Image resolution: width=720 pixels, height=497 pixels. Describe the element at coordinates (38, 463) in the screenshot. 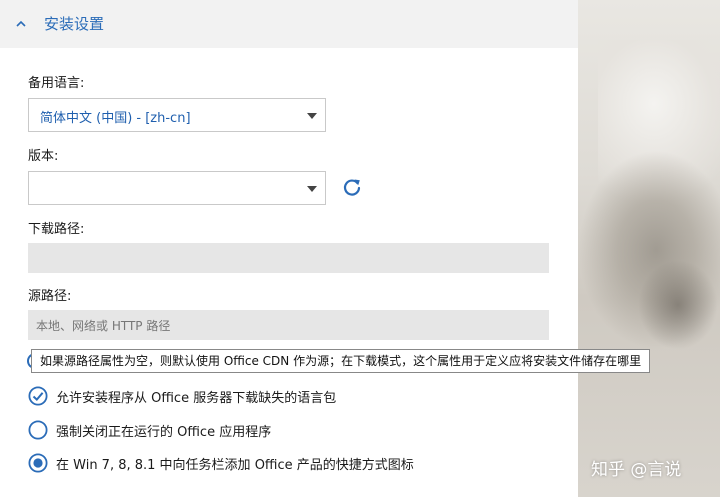

I see `radio-checked-icon` at that location.